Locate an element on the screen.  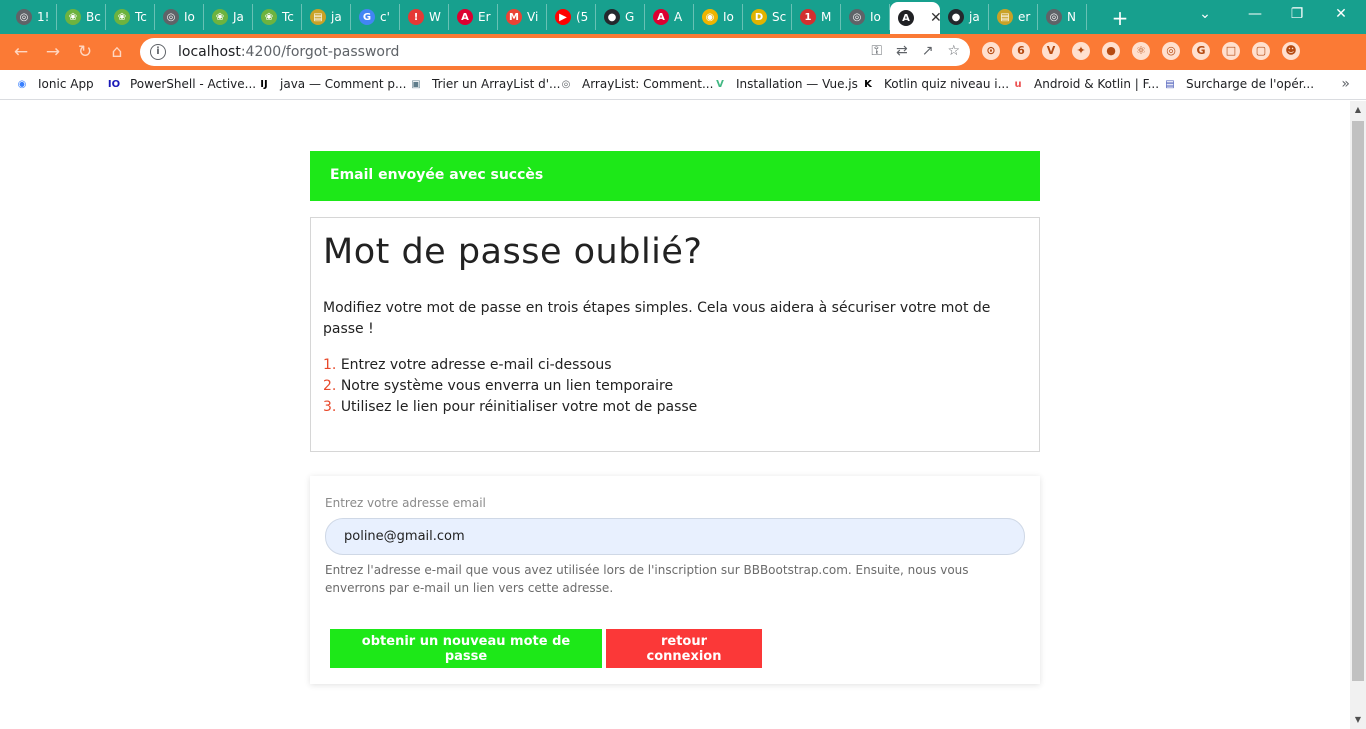
bookmarks-overflow-icon: » is located at coordinates (1345, 84).